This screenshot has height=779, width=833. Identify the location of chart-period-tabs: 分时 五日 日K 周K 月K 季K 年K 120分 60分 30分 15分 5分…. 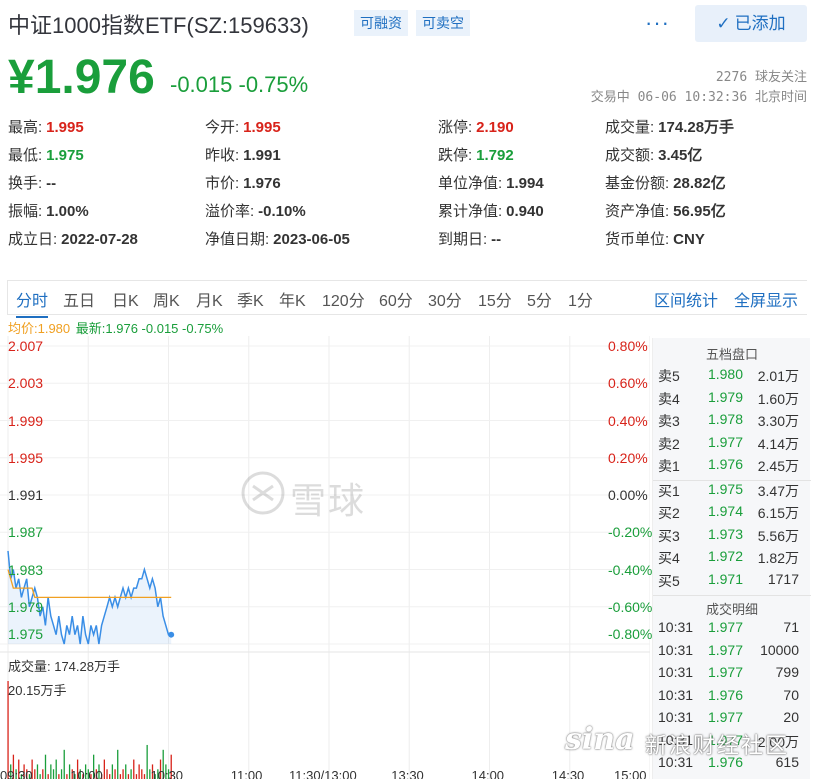
(407, 299).